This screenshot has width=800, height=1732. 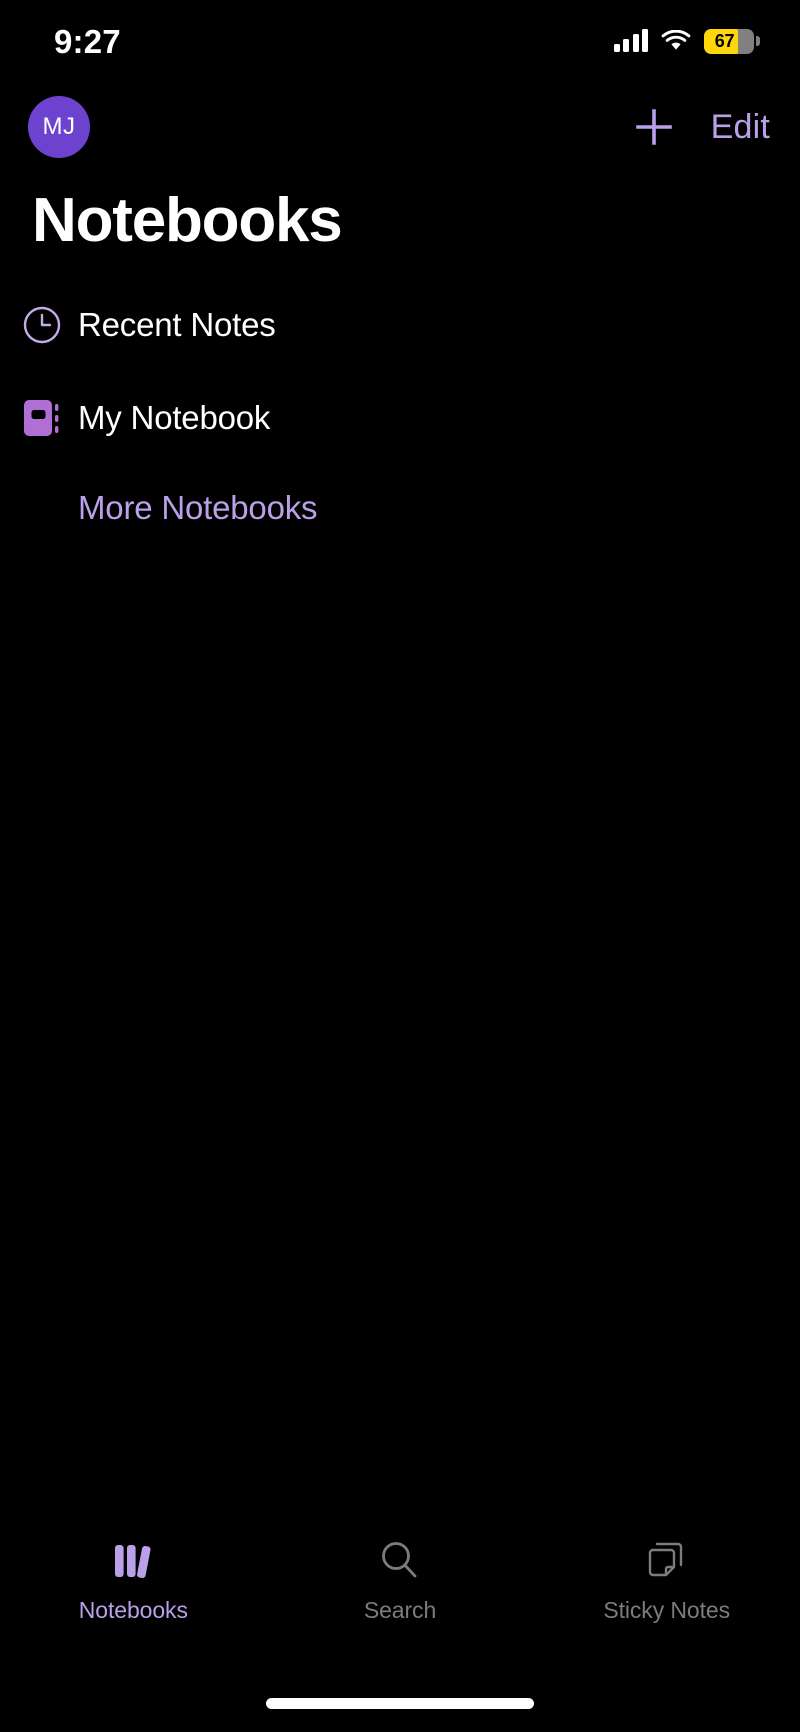 I want to click on notebooks-list: Recent Notes My Notebook More Notebooks, so click(x=400, y=415).